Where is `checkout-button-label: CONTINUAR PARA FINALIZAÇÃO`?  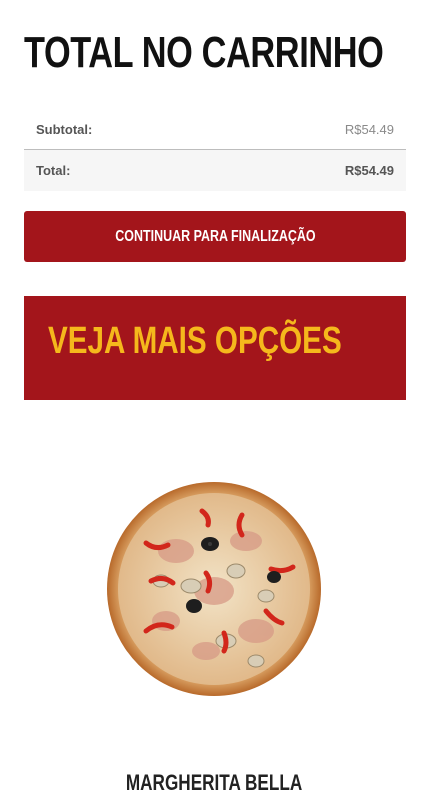 checkout-button-label: CONTINUAR PARA FINALIZAÇÃO is located at coordinates (215, 236).